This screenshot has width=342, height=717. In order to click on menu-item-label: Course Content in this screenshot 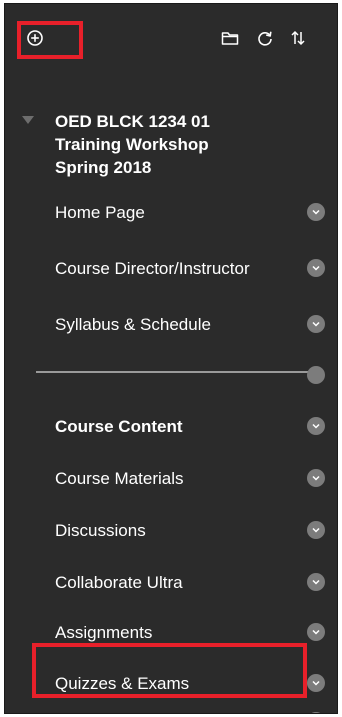, I will do `click(119, 426)`.